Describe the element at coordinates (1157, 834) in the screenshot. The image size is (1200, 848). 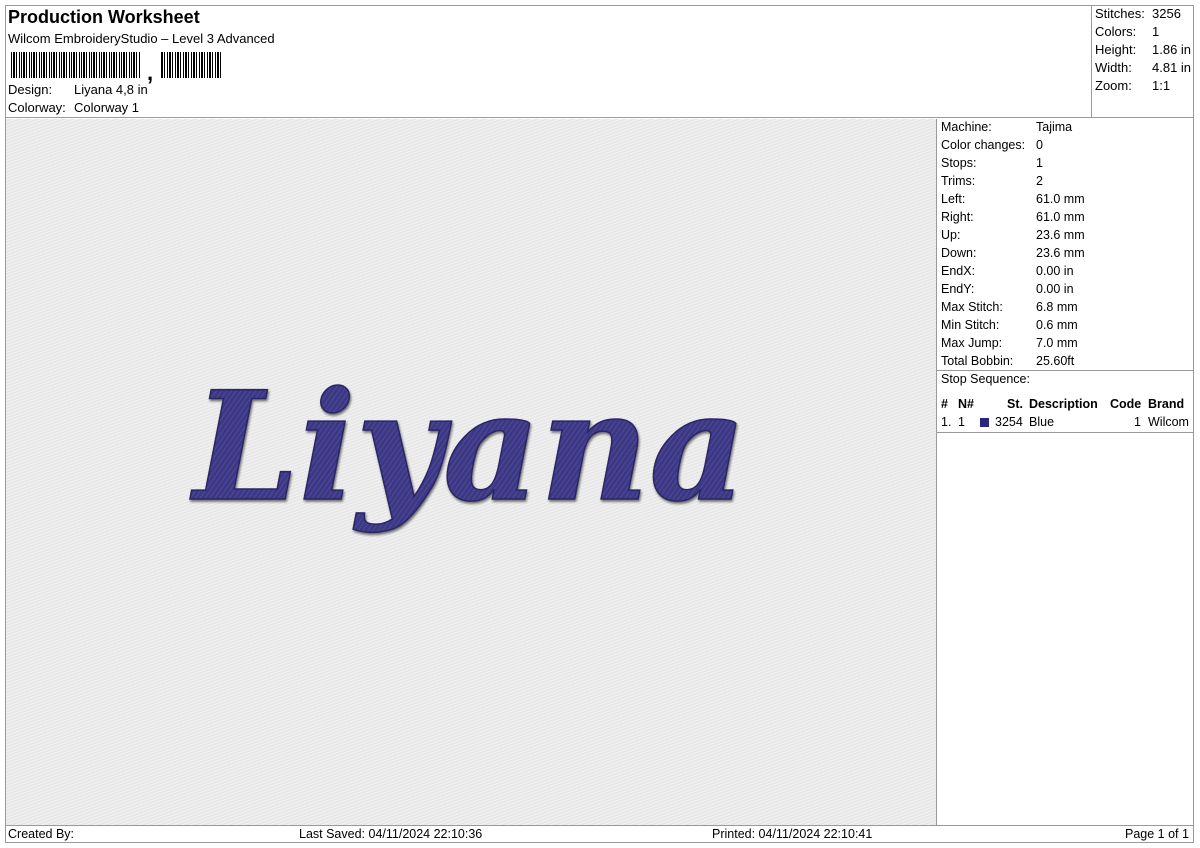
I see `page-number: Page 1 of 1` at that location.